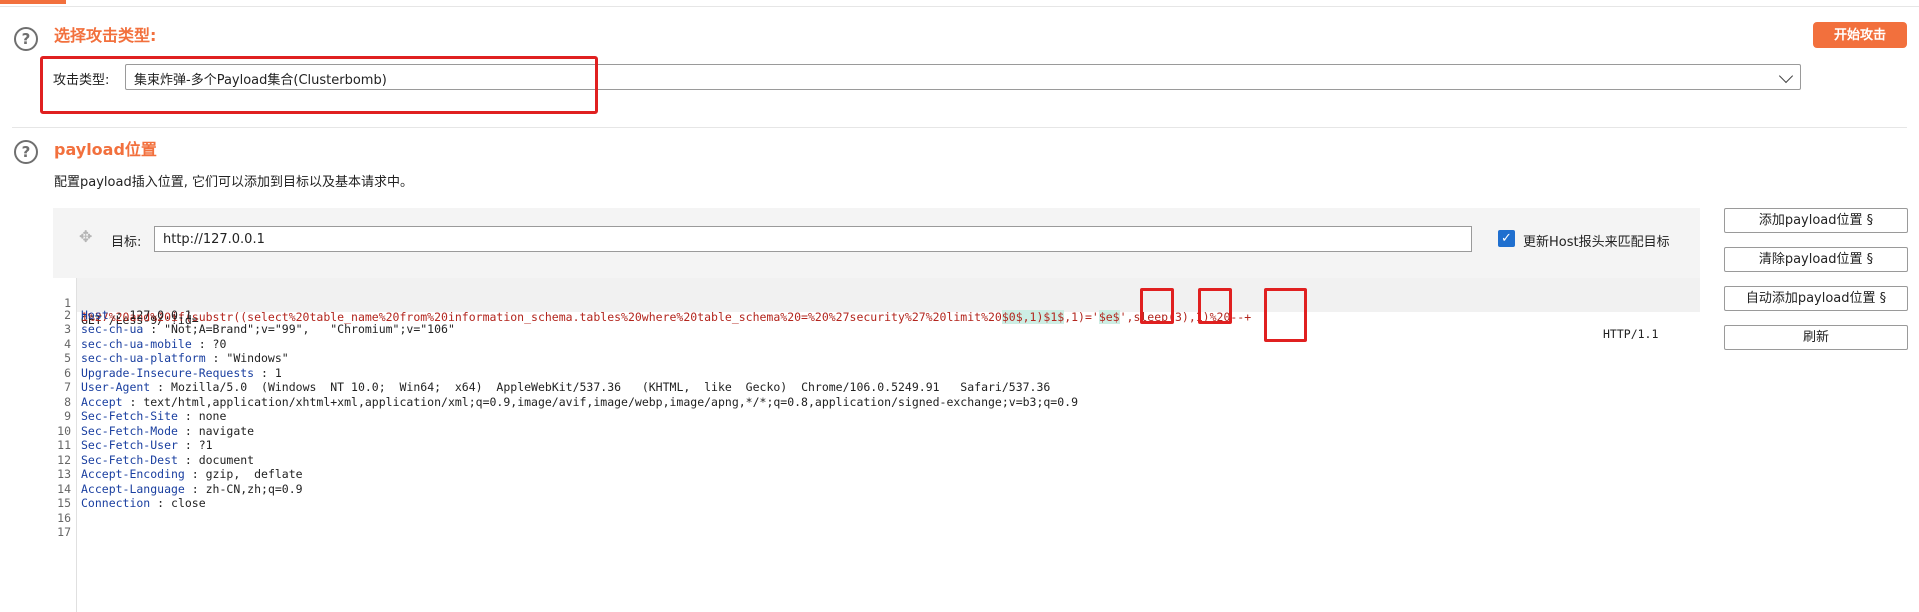  Describe the element at coordinates (1816, 259) in the screenshot. I see `clear-payload-position-button: 清除payload位置 §` at that location.